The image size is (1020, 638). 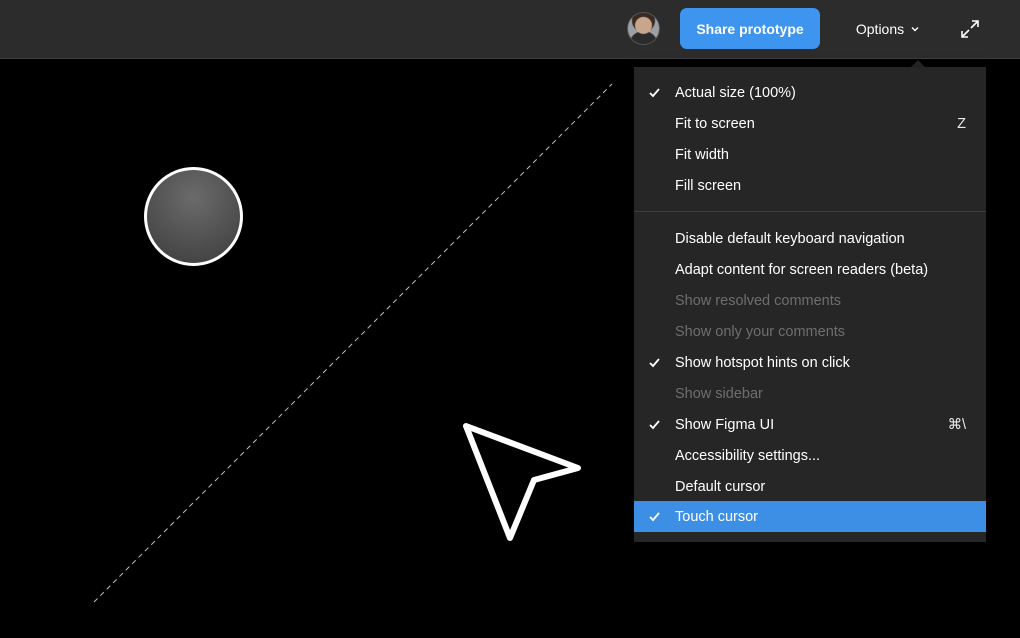 I want to click on menu-item-show-hotspot-hints: Show hotspot hints on click, so click(x=810, y=362).